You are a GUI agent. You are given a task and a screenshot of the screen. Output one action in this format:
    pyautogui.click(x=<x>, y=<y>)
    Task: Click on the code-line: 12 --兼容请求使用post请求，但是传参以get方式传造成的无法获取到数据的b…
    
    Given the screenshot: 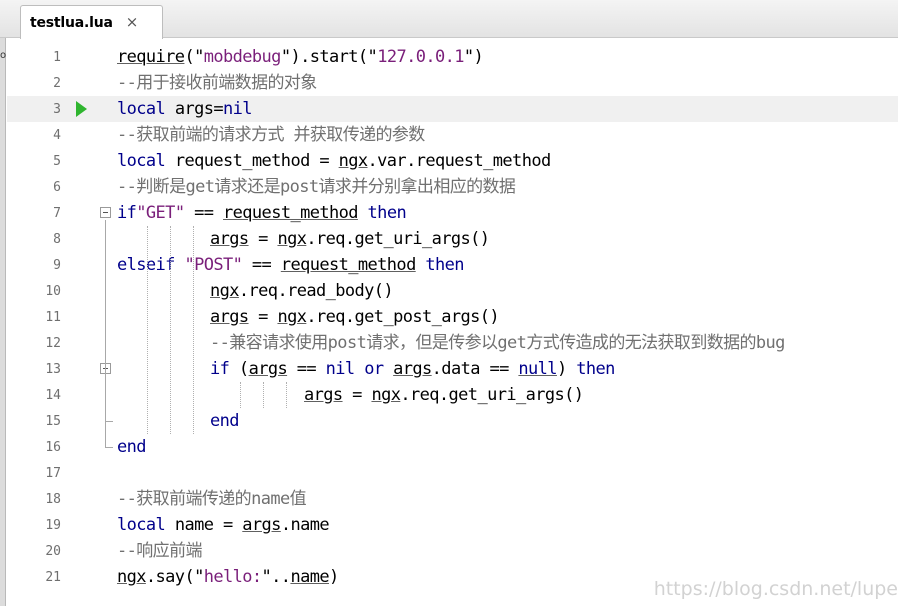 What is the action you would take?
    pyautogui.click(x=452, y=343)
    